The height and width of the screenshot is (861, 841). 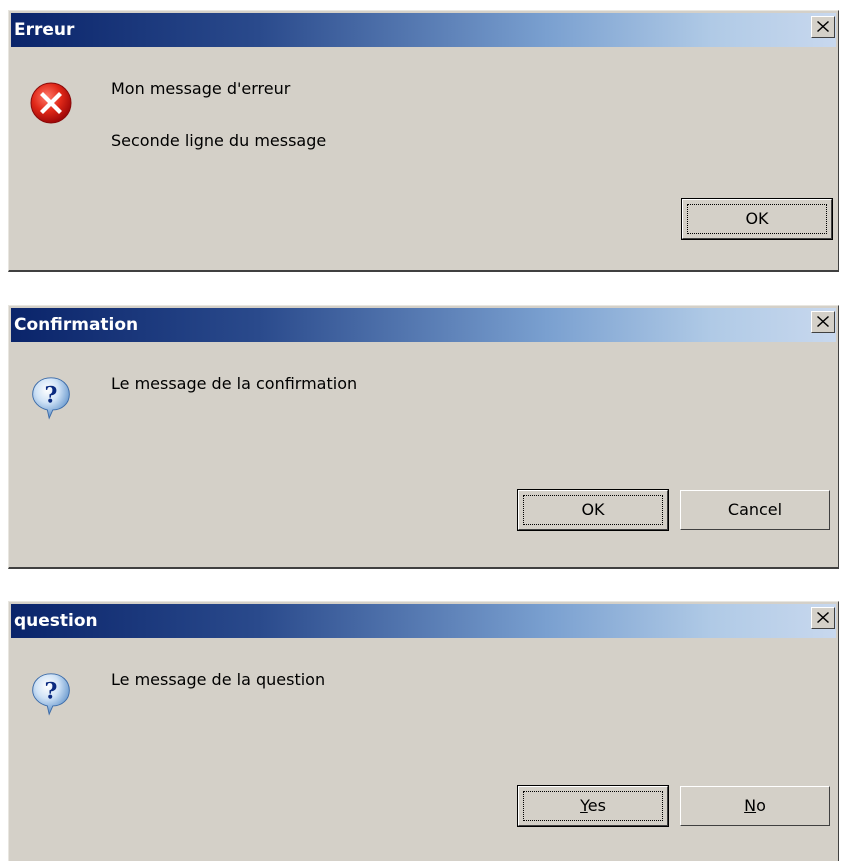 I want to click on message-line-1: Mon message d'erreur, so click(x=201, y=88).